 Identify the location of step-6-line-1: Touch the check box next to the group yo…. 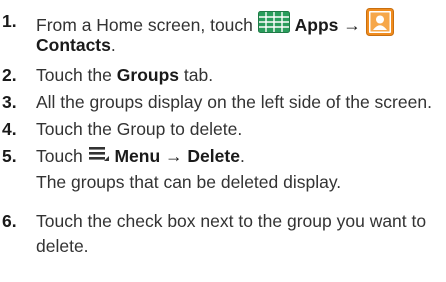
(231, 221).